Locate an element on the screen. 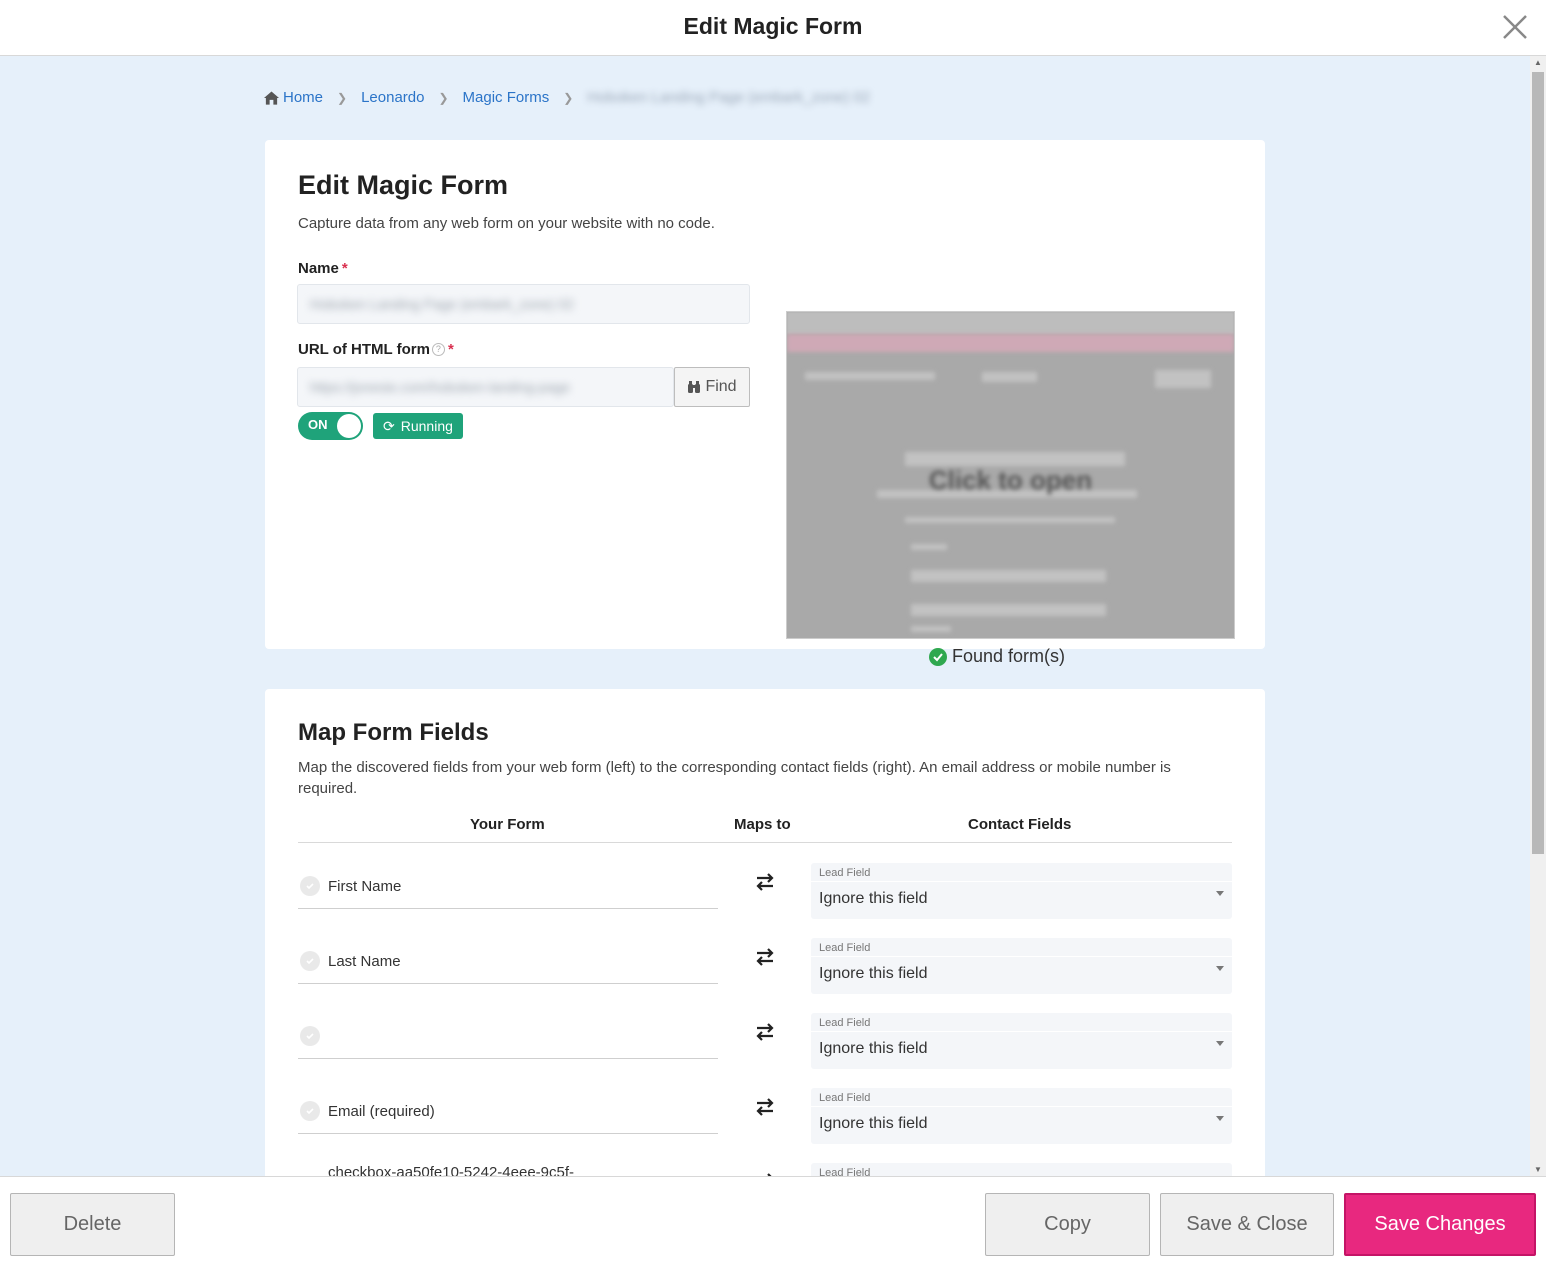  card-title: Edit Magic Form is located at coordinates (403, 185).